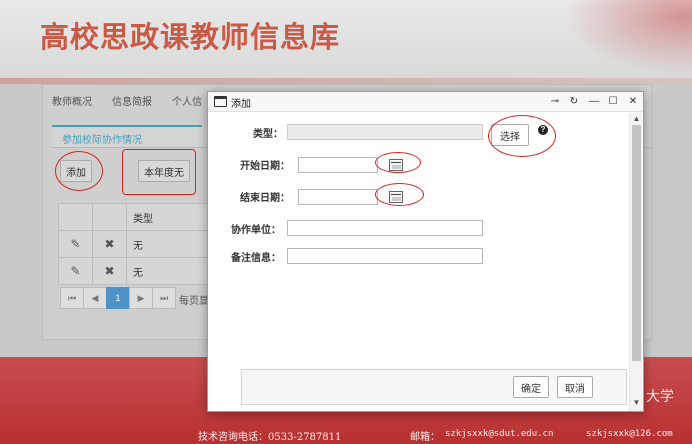  Describe the element at coordinates (499, 434) in the screenshot. I see `footer-email-1: szkjsxxk@sdut.edu.cn` at that location.